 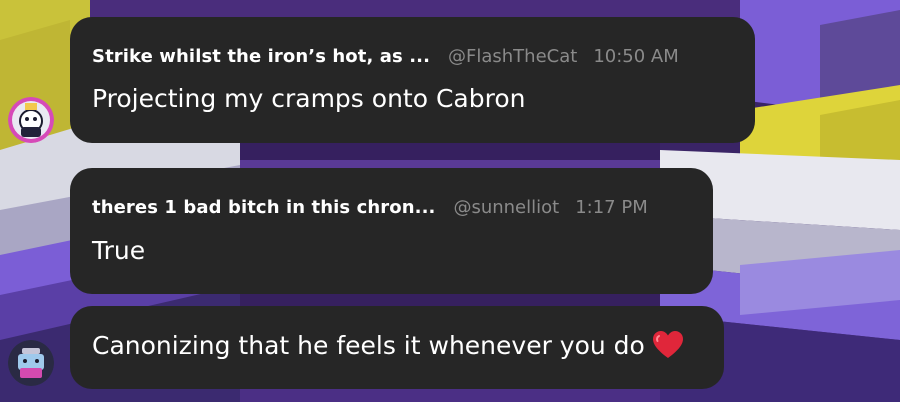 I want to click on avatar-sunnelliot, so click(x=31, y=363).